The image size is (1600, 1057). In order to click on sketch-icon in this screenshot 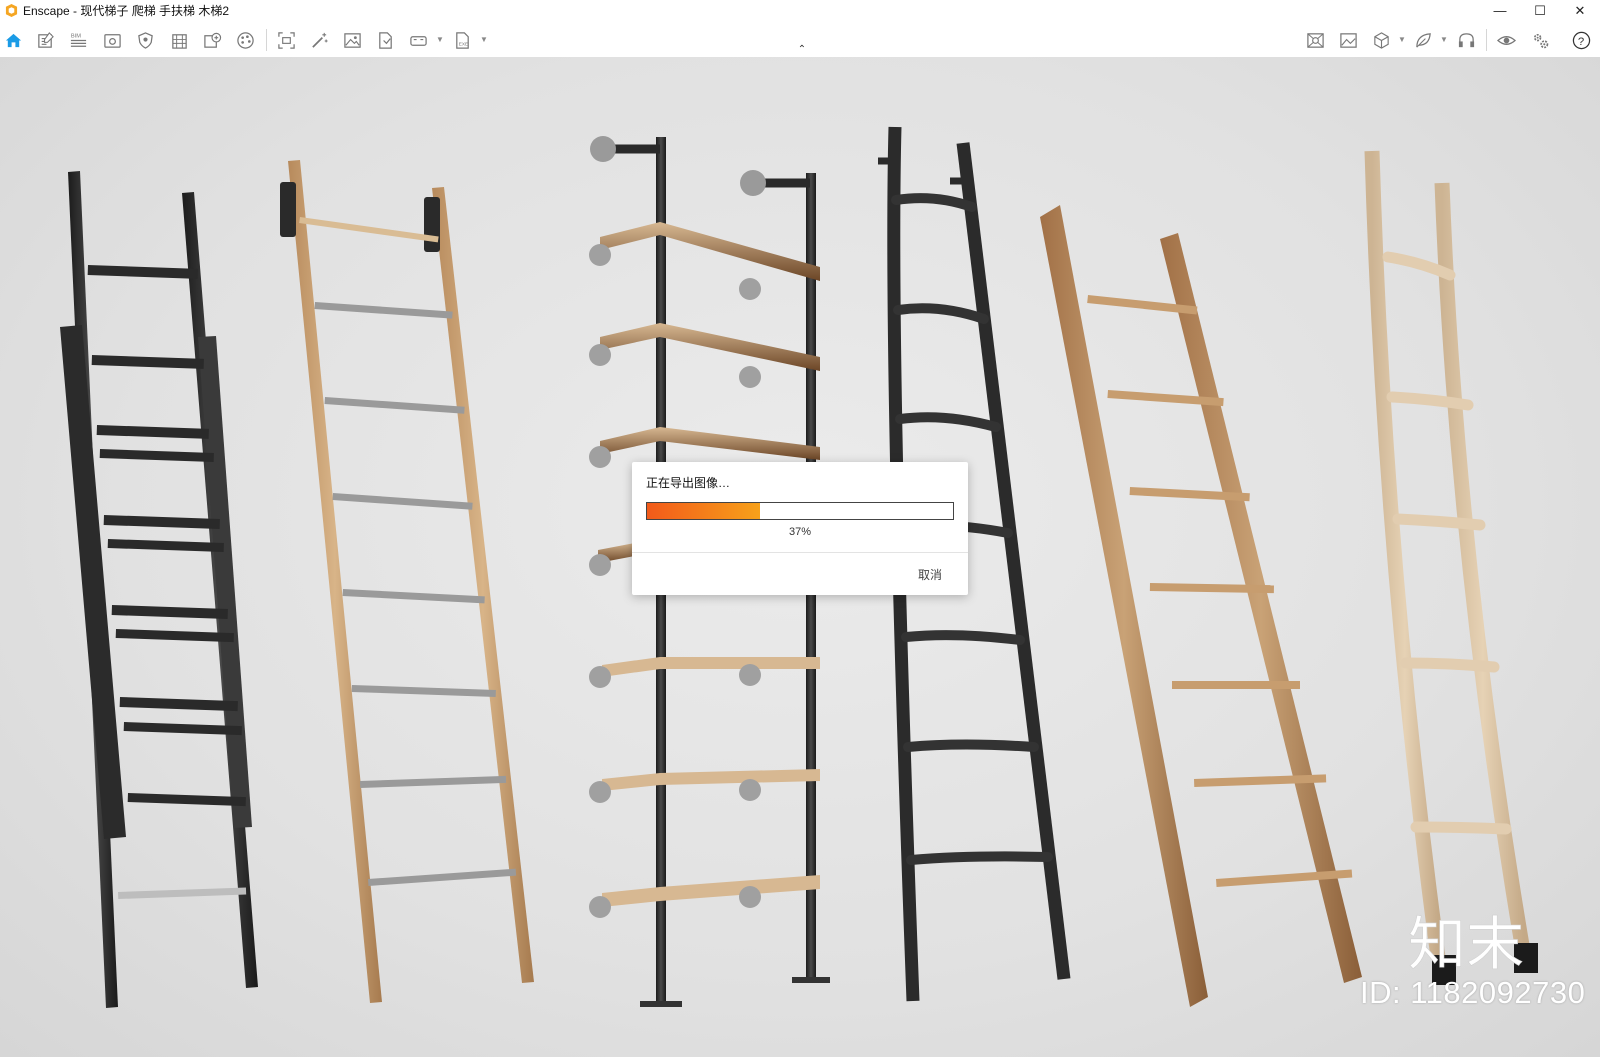, I will do `click(45, 39)`.